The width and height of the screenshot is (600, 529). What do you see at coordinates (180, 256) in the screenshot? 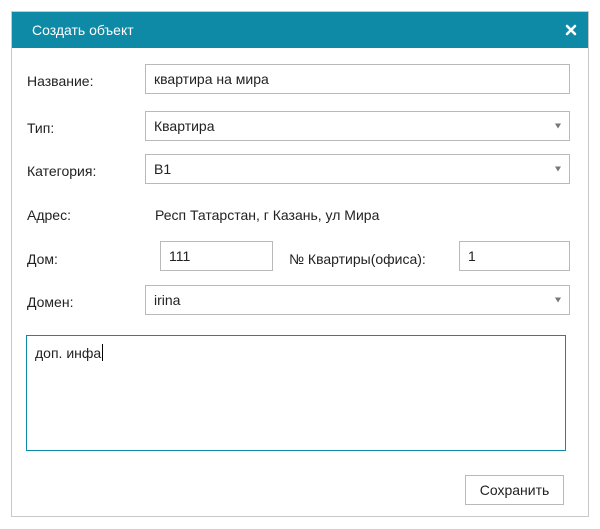
I see `house-input-value: 111` at bounding box center [180, 256].